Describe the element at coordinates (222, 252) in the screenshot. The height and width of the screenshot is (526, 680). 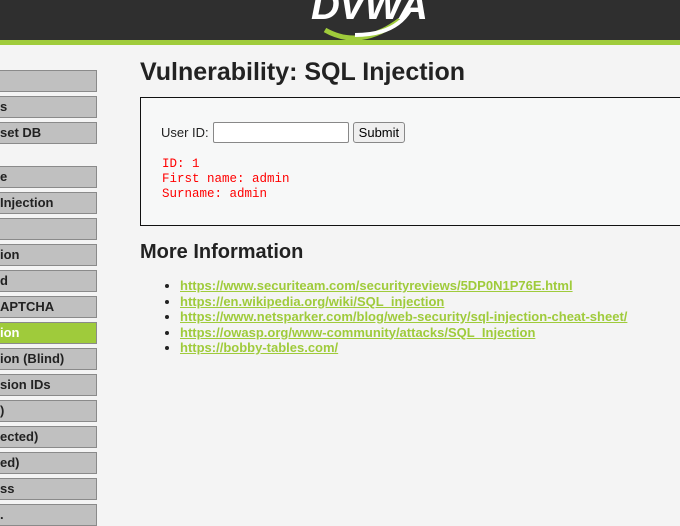
I see `more-info-heading: More Information` at that location.